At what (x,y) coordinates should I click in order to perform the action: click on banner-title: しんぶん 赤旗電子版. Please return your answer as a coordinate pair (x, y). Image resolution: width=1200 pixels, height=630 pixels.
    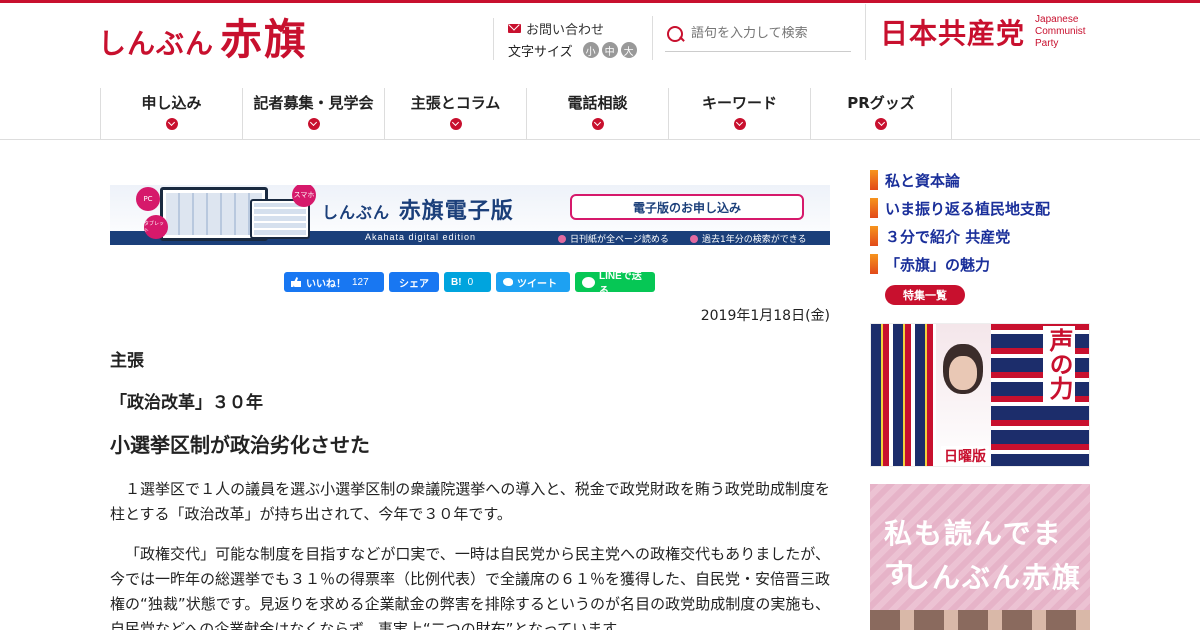
    Looking at the image, I should click on (418, 209).